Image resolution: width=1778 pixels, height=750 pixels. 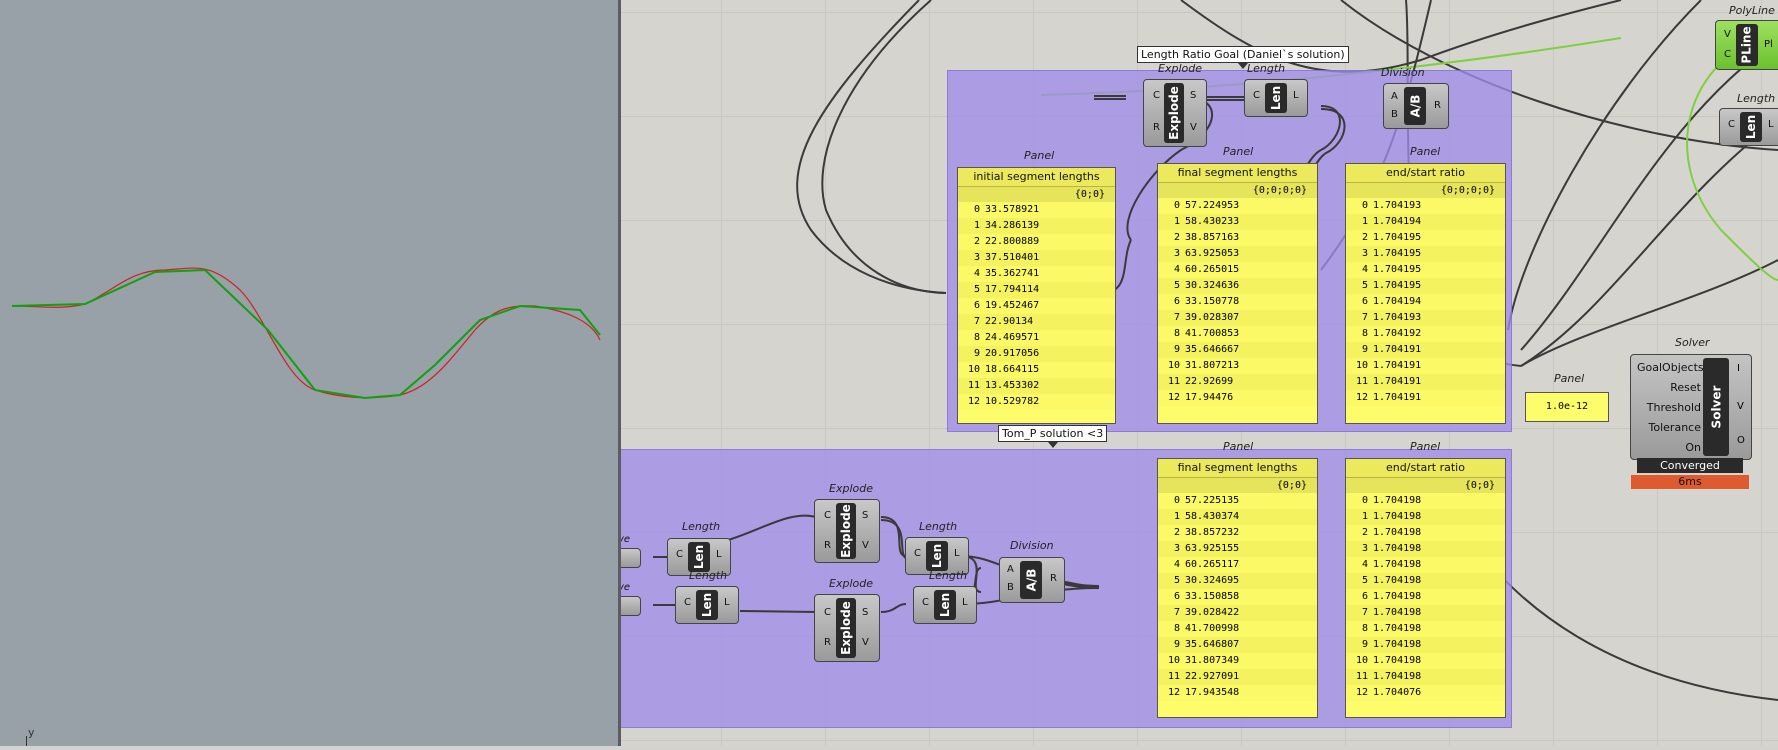 I want to click on division-component-b: A B A/B R, so click(x=1032, y=580).